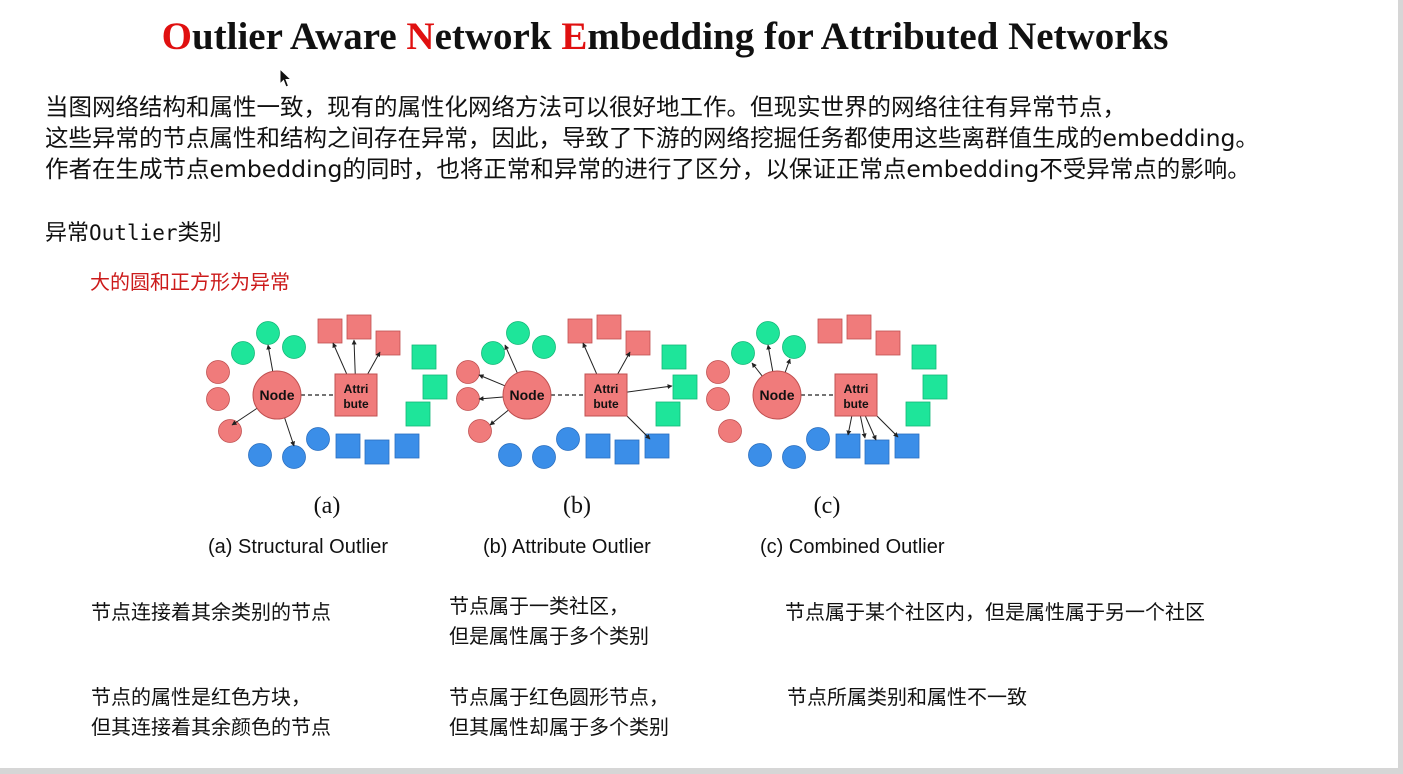 The width and height of the screenshot is (1403, 774). What do you see at coordinates (420, 36) in the screenshot?
I see `title-seg-2: N` at bounding box center [420, 36].